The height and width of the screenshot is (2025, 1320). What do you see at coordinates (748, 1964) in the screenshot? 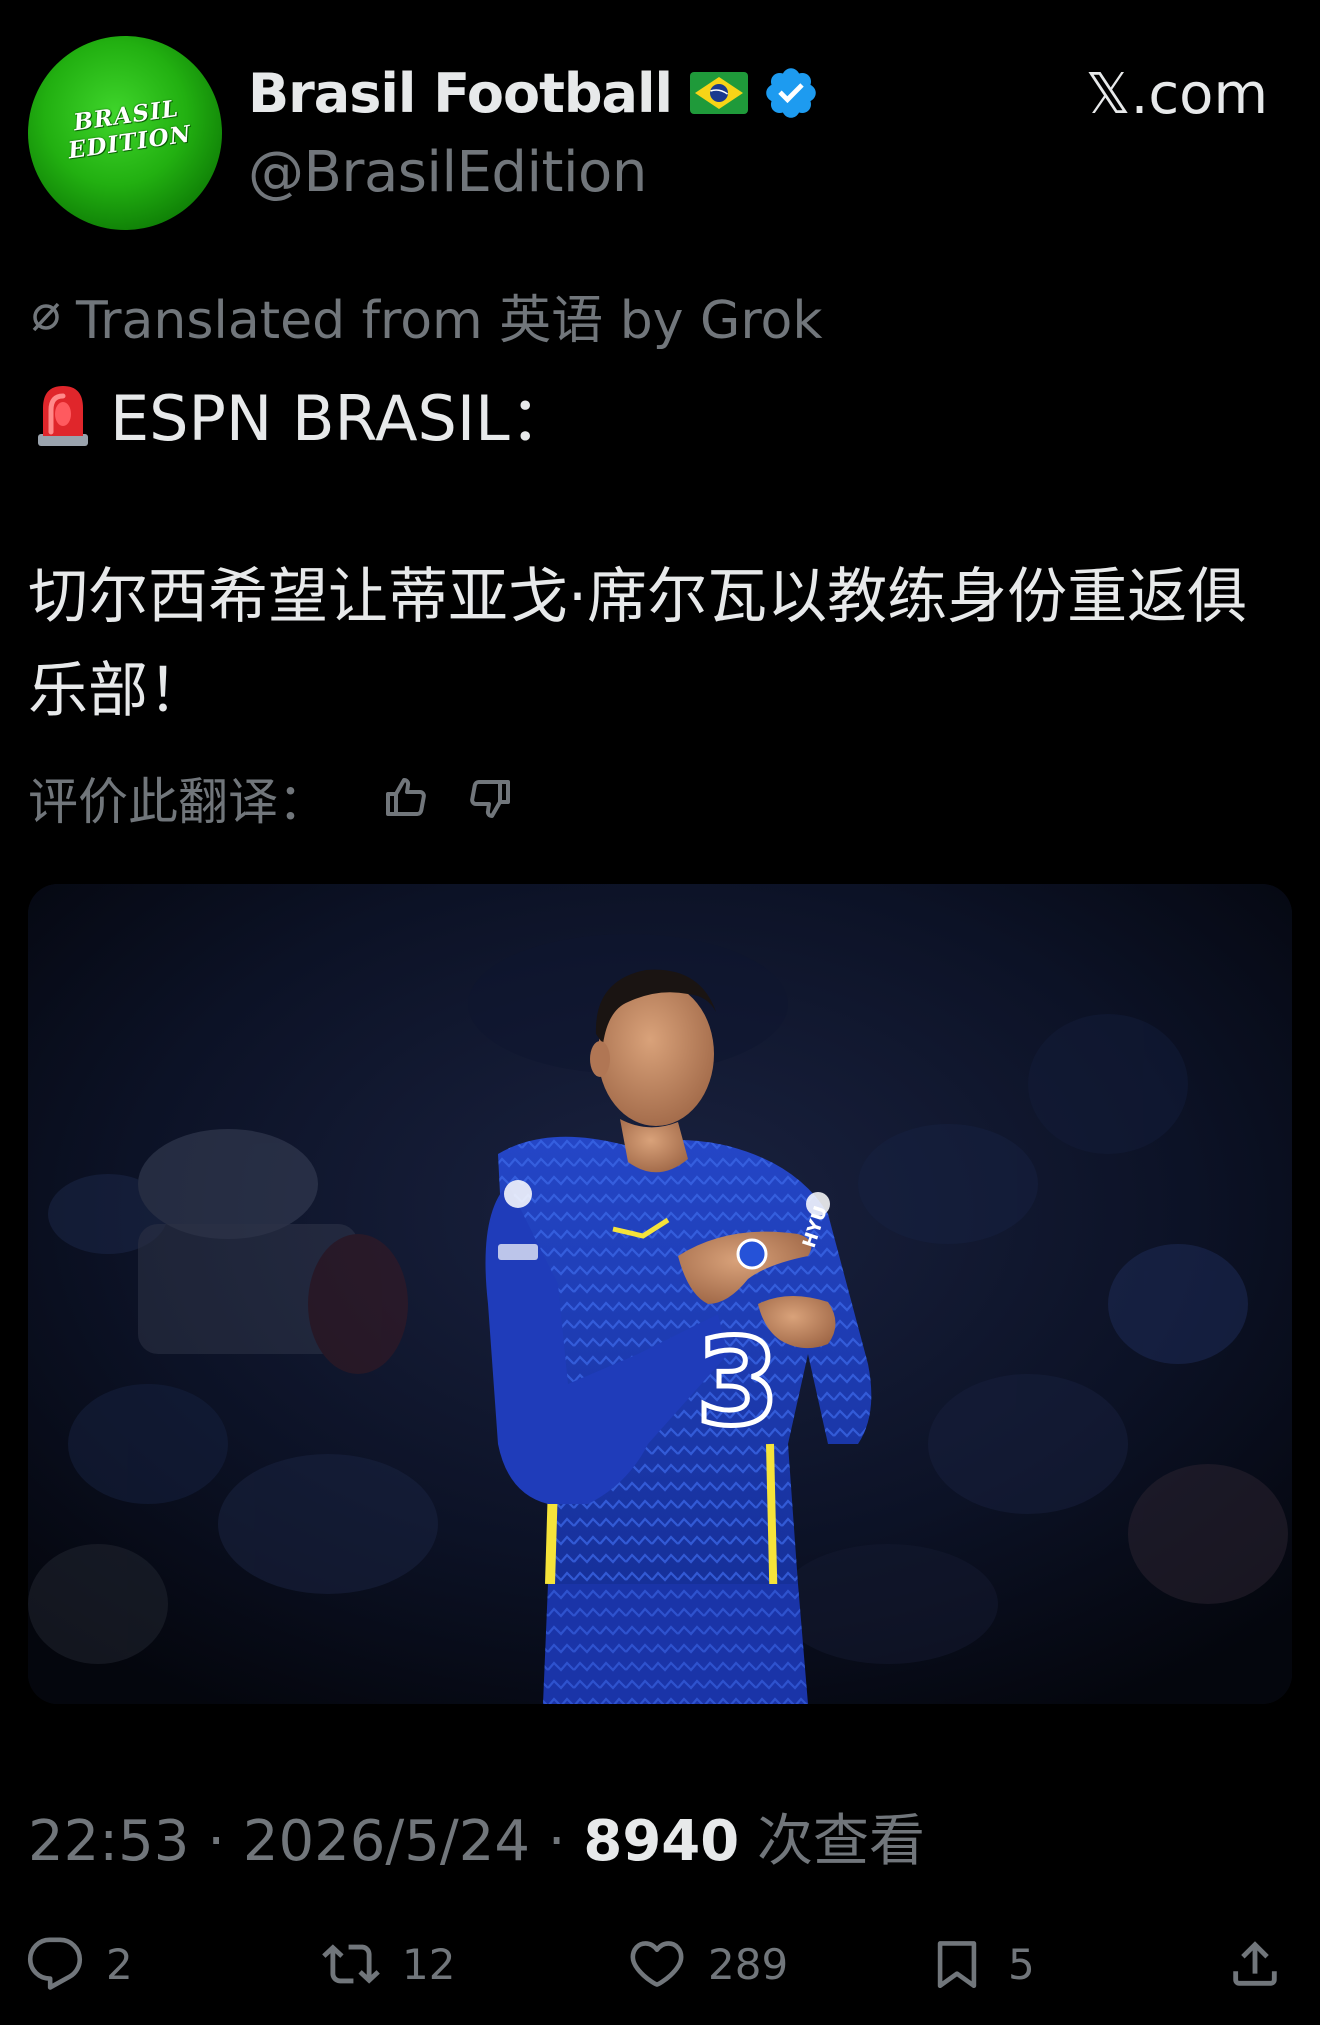
I see `like-count: 289` at bounding box center [748, 1964].